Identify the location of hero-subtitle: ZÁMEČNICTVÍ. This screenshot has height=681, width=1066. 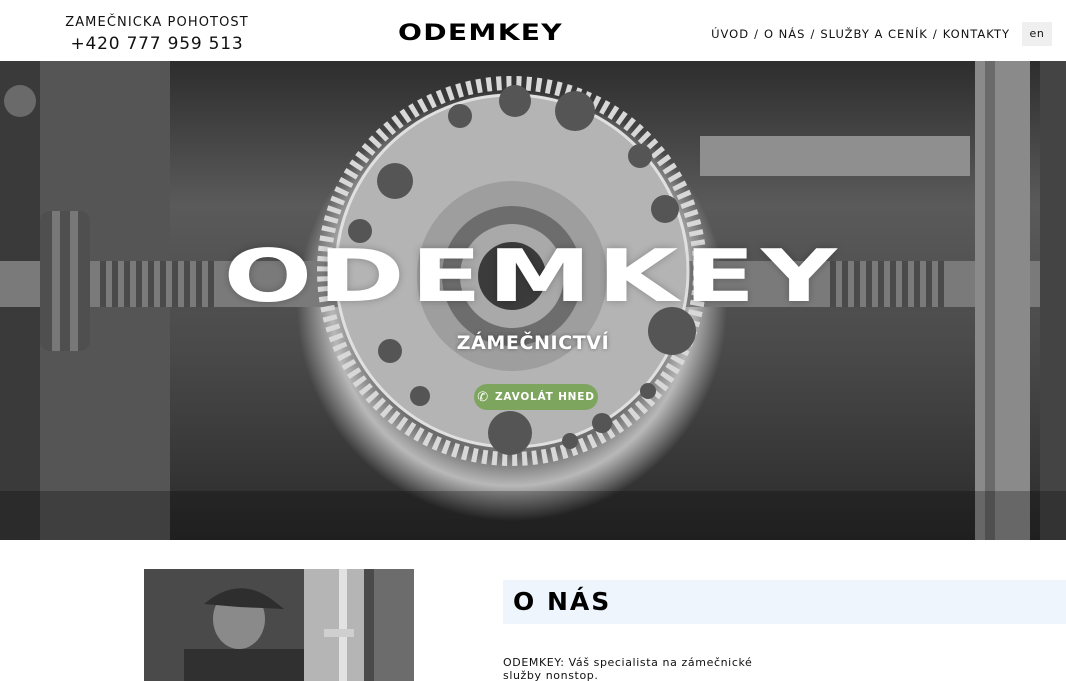
(533, 343).